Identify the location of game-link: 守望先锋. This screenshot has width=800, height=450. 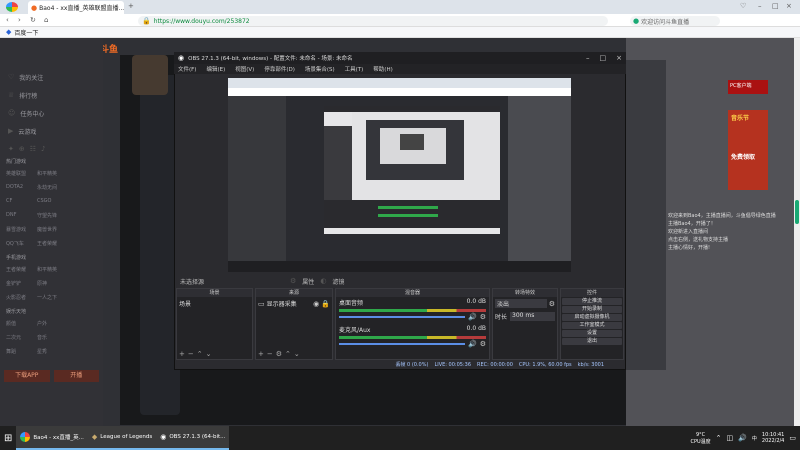
(52, 219).